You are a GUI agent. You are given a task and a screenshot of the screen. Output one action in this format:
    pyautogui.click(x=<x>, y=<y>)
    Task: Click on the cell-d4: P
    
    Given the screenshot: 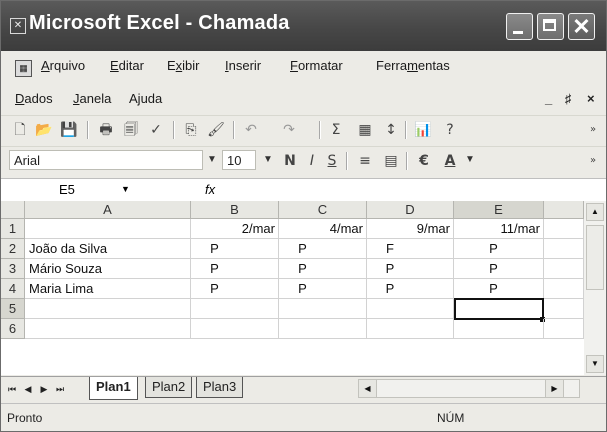 What is the action you would take?
    pyautogui.click(x=410, y=289)
    